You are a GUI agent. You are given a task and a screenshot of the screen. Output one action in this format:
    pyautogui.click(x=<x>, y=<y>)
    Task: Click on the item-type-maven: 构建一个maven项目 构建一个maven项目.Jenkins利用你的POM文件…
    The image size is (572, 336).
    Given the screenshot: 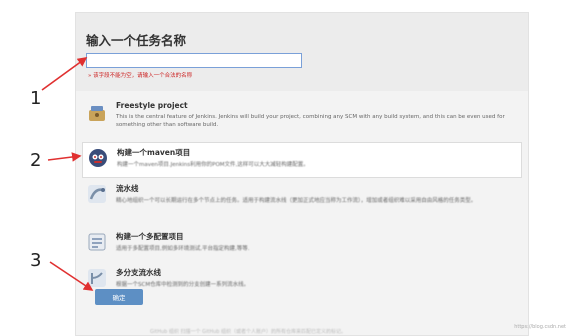 What is the action you would take?
    pyautogui.click(x=302, y=160)
    